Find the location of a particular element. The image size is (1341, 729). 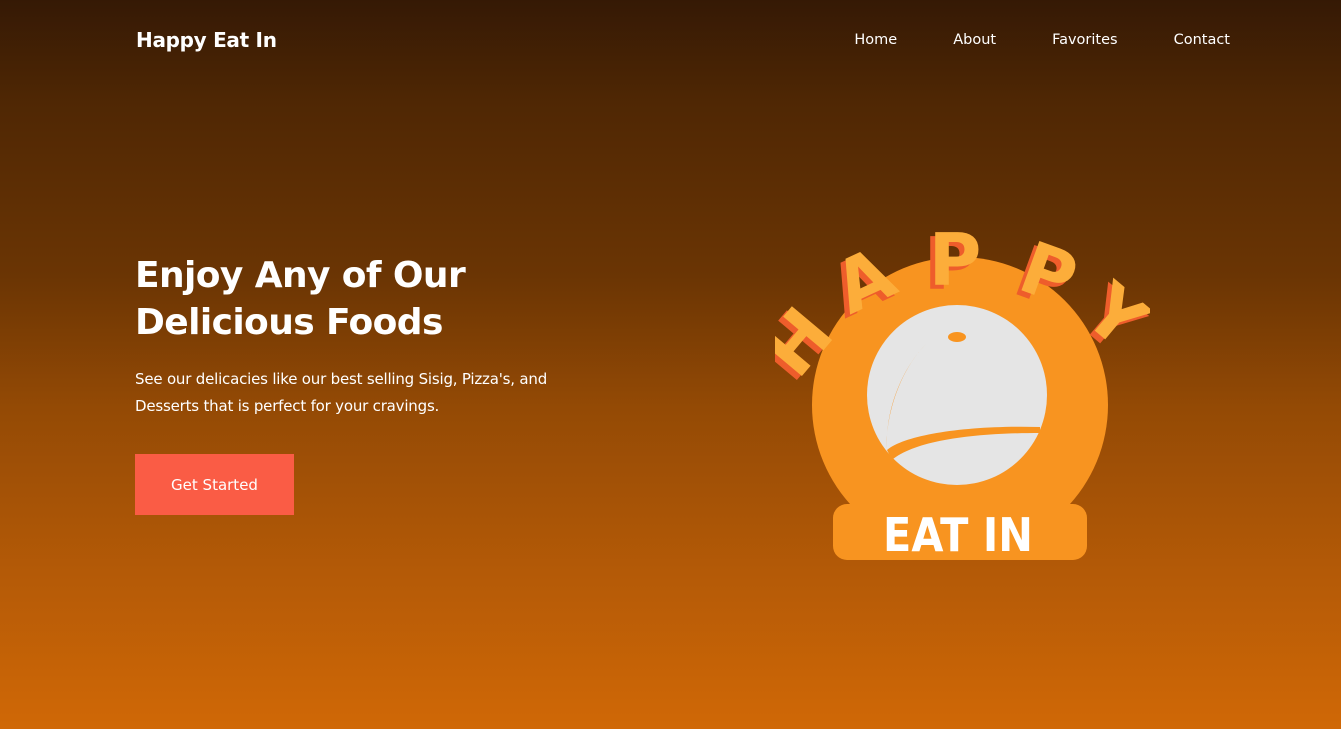

nav-links: Home About Favorites Contact is located at coordinates (1042, 40).